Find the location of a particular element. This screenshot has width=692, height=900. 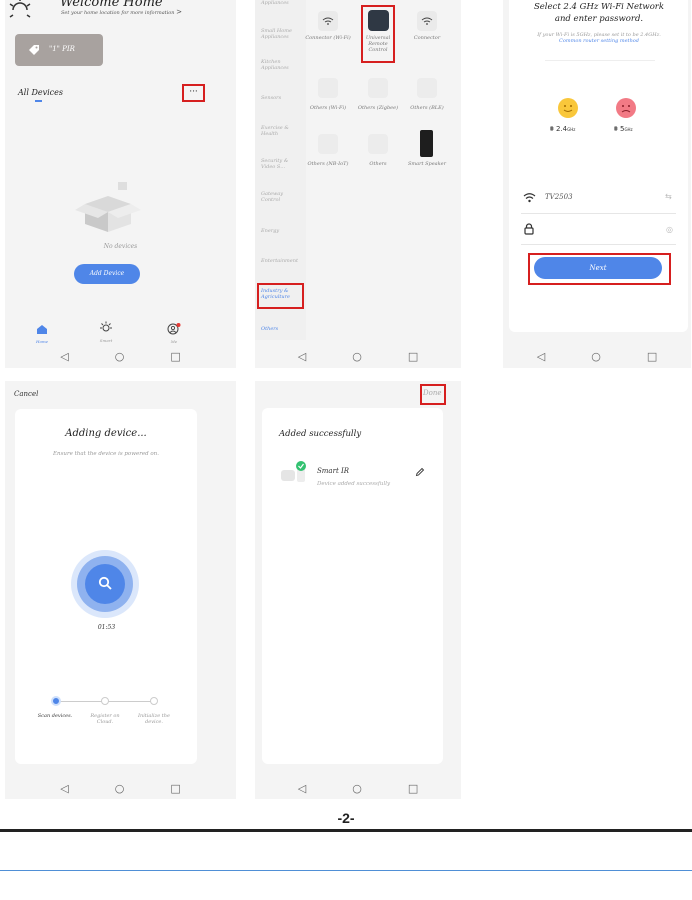

password-field is located at coordinates (600, 229).